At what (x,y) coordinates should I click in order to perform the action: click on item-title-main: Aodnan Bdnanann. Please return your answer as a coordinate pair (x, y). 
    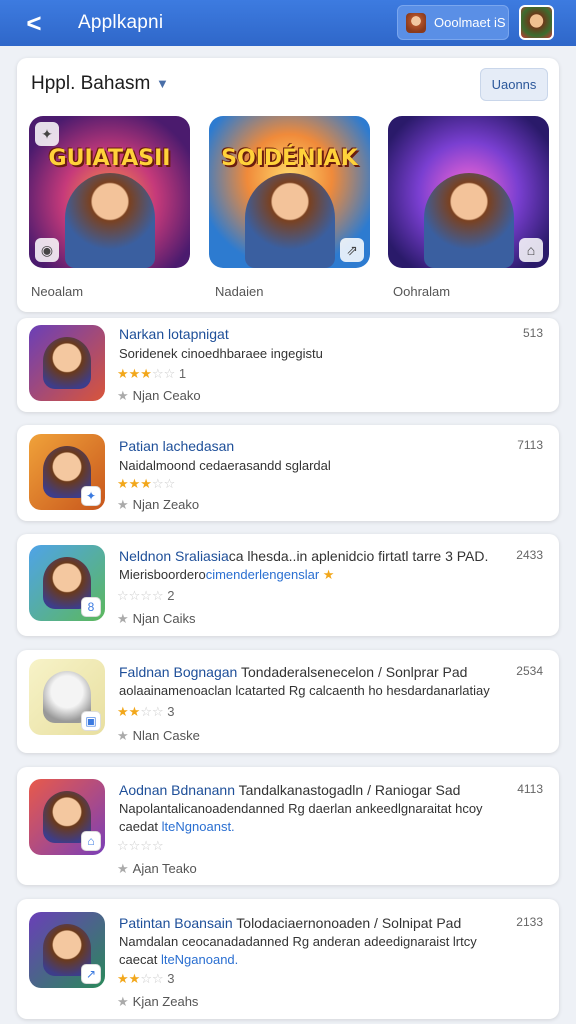
    Looking at the image, I should click on (177, 790).